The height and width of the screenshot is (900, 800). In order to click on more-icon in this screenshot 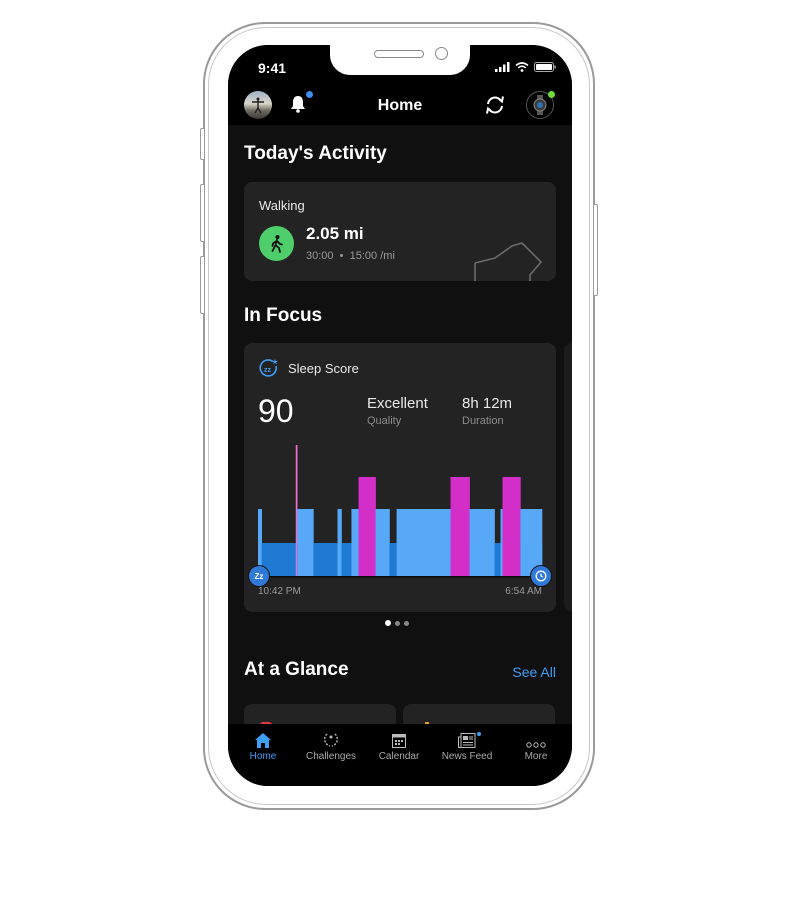, I will do `click(536, 745)`.